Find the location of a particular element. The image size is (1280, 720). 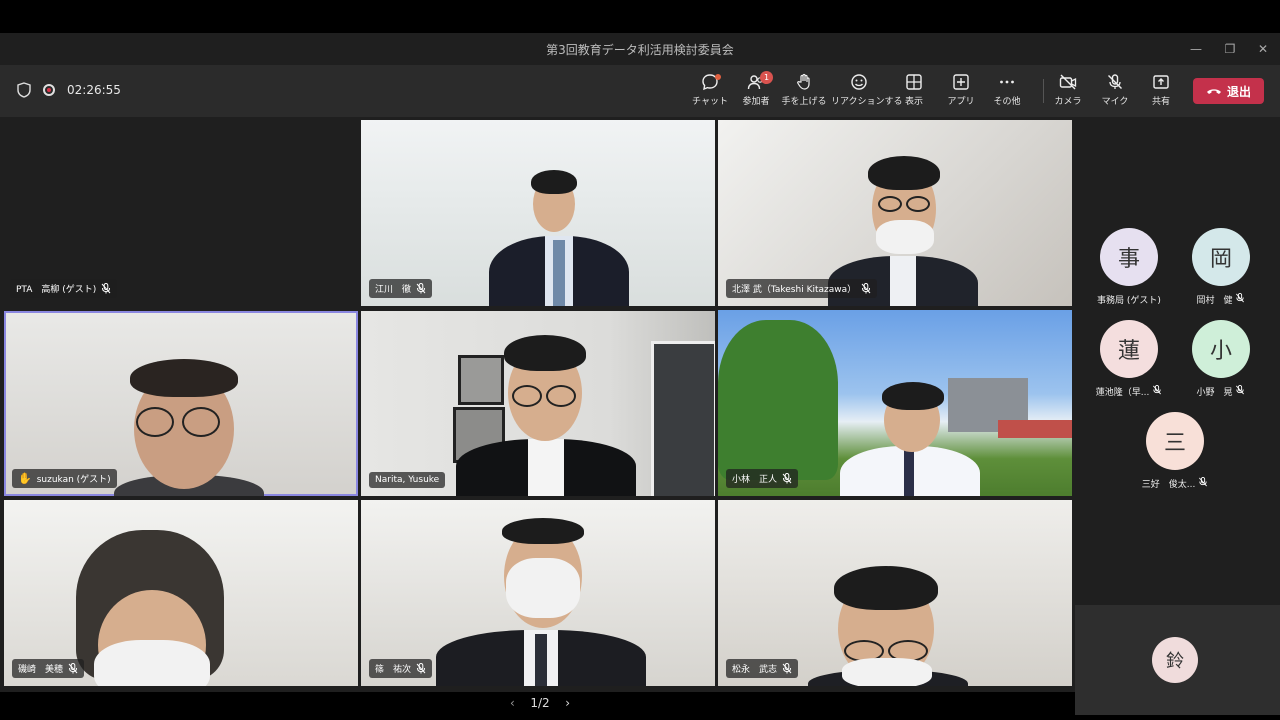

share-button: 共有 is located at coordinates (1161, 90).